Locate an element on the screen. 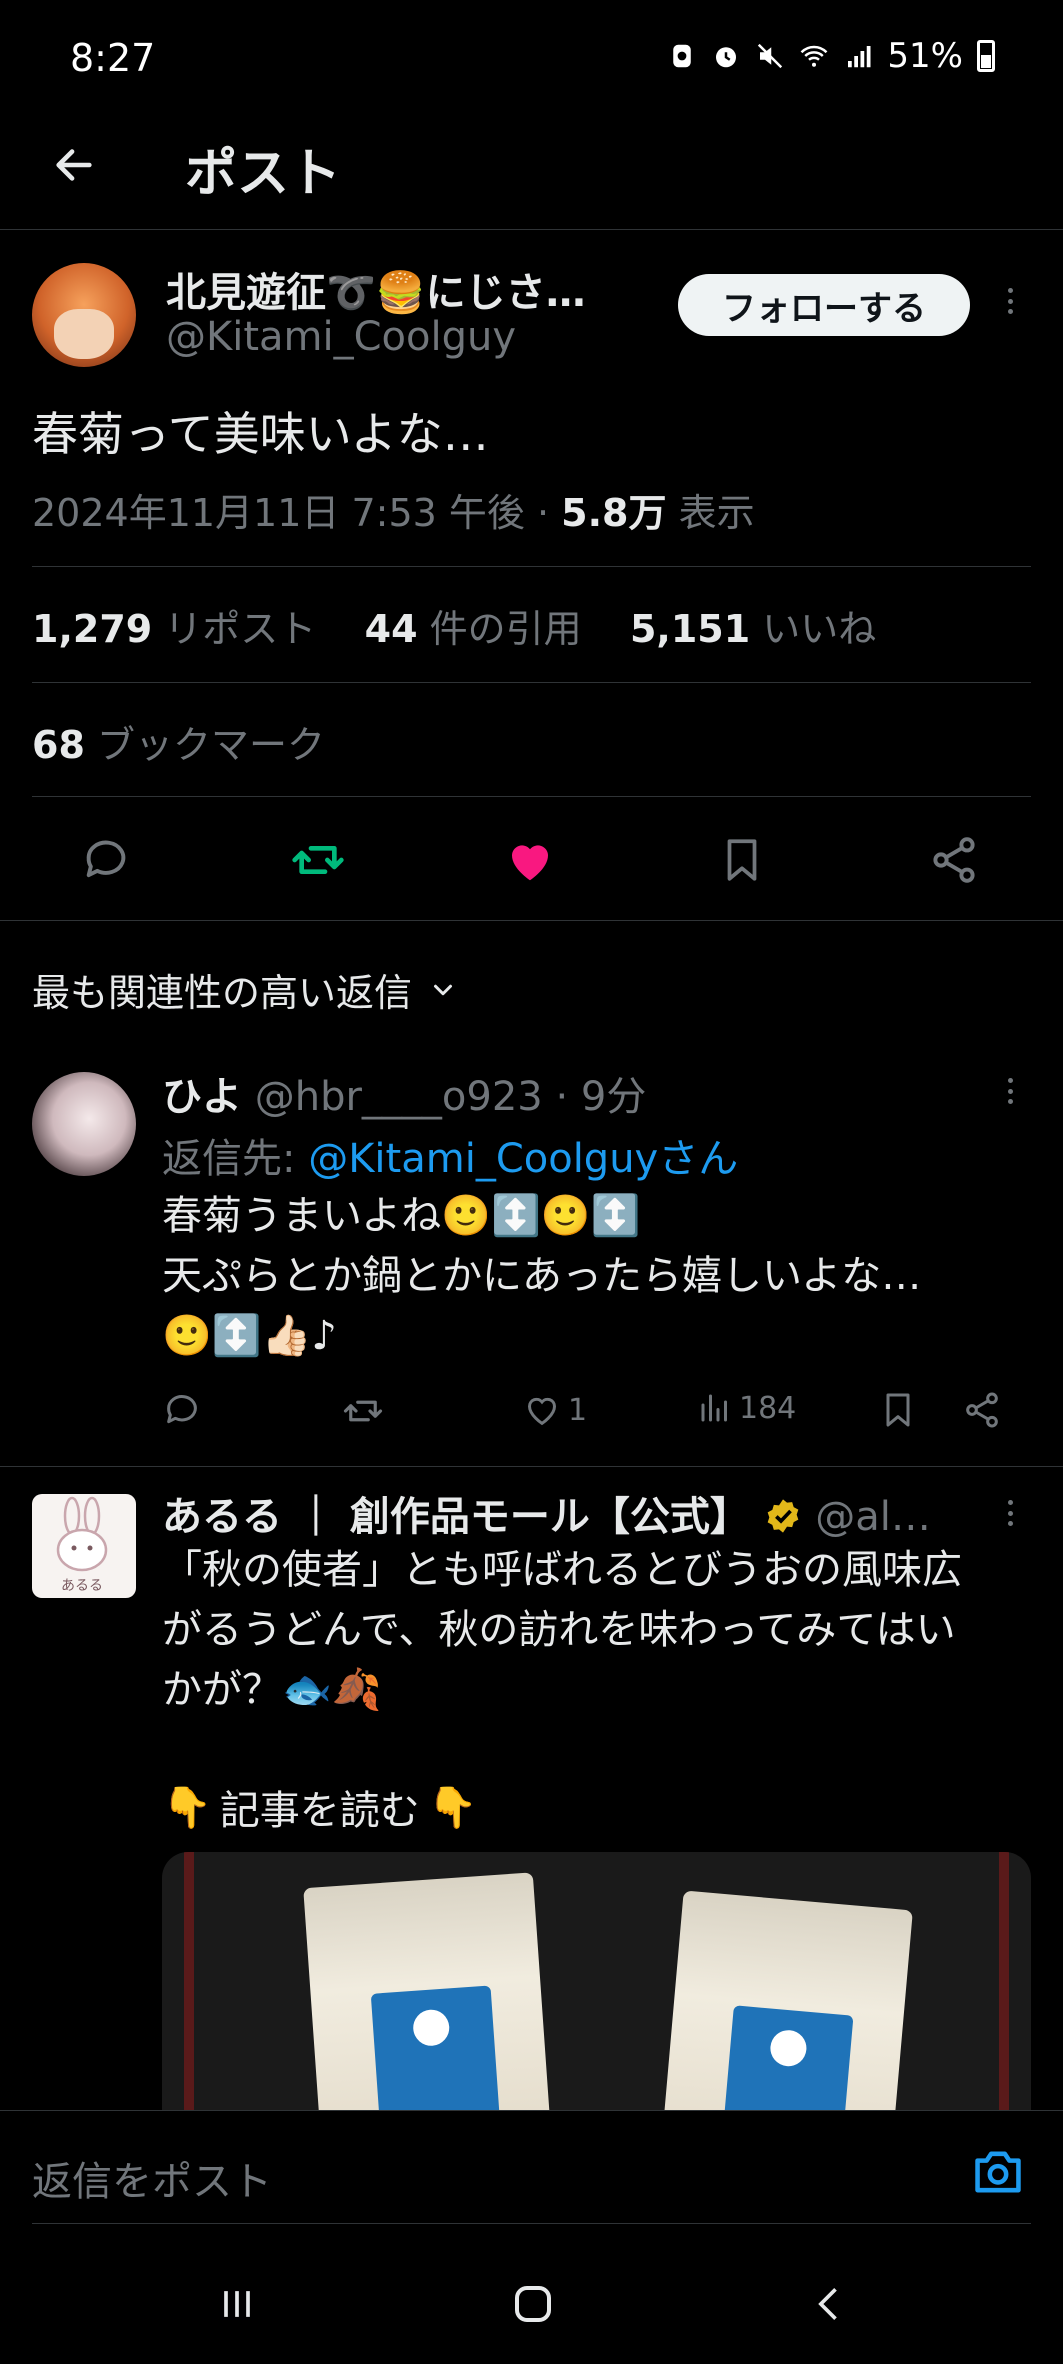  recents-icon is located at coordinates (237, 2304).